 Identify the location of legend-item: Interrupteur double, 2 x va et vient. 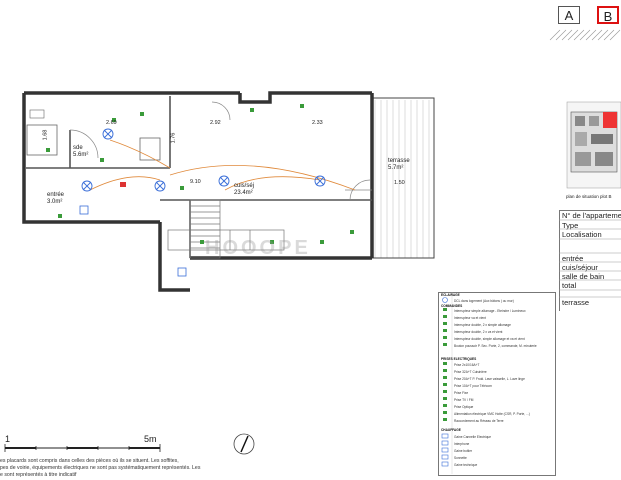
(478, 332).